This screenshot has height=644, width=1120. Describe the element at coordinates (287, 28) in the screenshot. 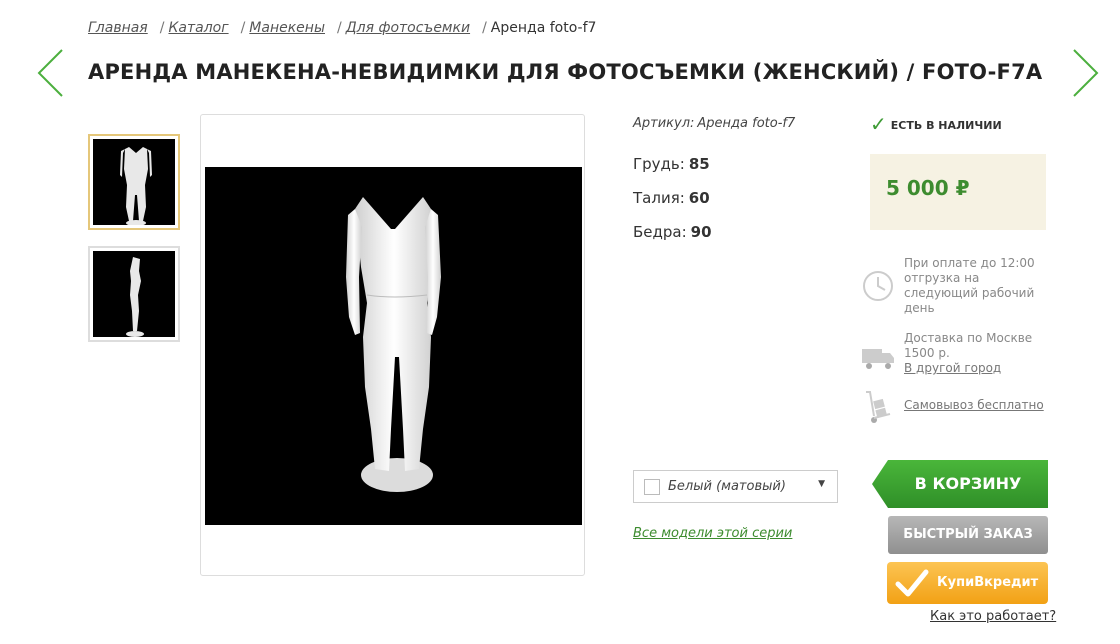

I see `breadcrumb-mannequins: Манекены` at that location.